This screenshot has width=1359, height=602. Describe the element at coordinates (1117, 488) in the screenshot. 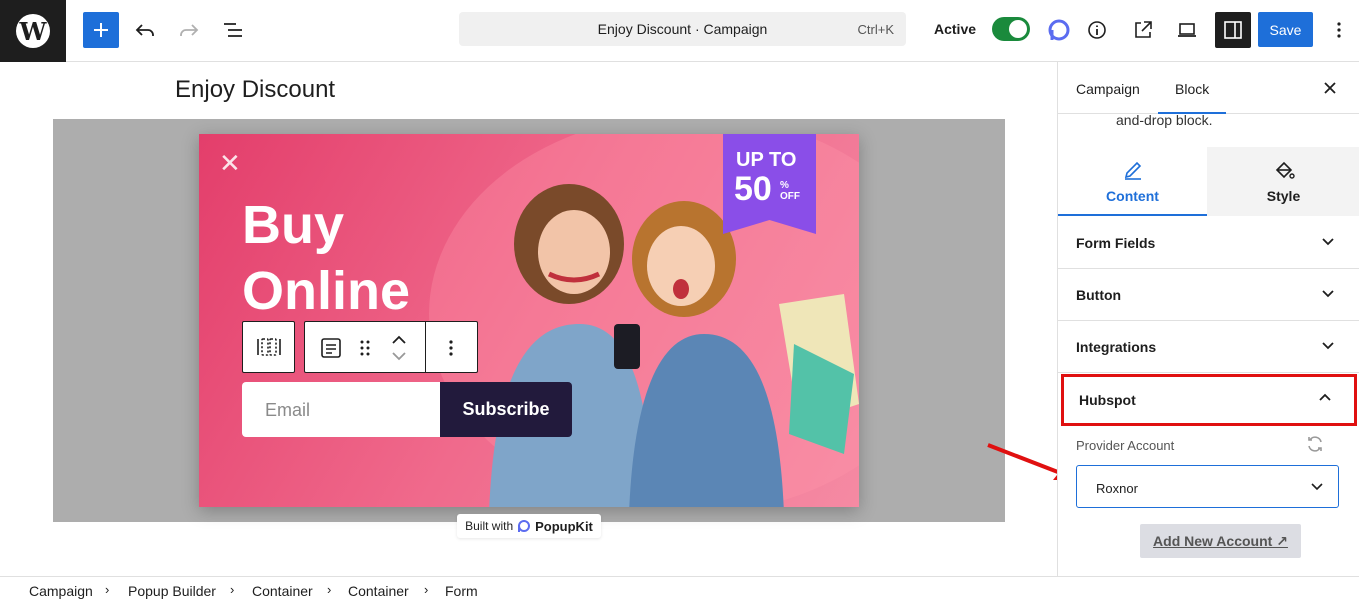

I see `selected-value: Roxnor` at that location.